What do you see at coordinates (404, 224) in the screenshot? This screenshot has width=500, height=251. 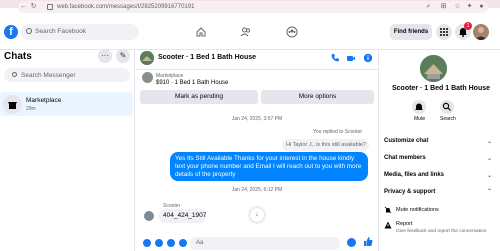 I see `report-item: Report` at bounding box center [404, 224].